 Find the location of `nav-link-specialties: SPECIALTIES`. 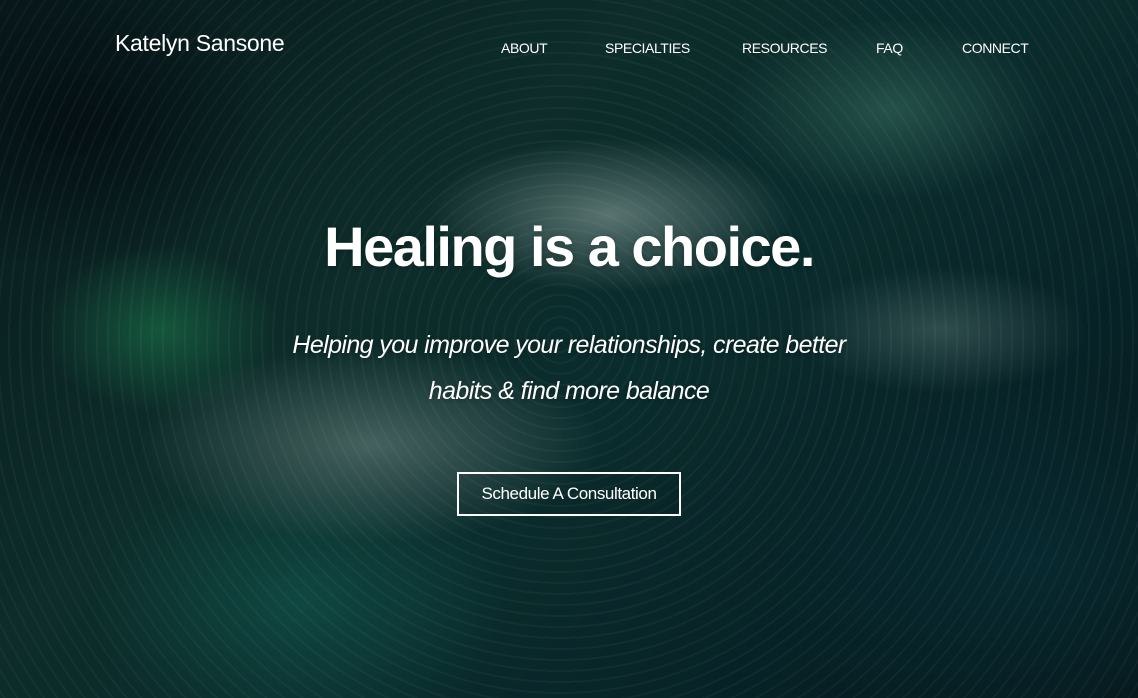

nav-link-specialties: SPECIALTIES is located at coordinates (647, 48).